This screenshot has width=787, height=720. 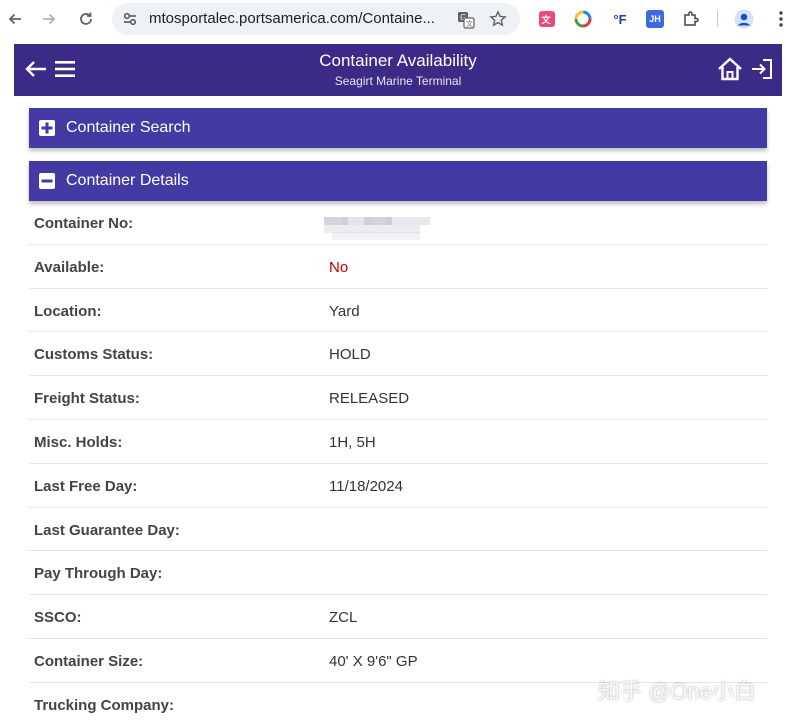 What do you see at coordinates (717, 19) in the screenshot?
I see `toolbar-divider` at bounding box center [717, 19].